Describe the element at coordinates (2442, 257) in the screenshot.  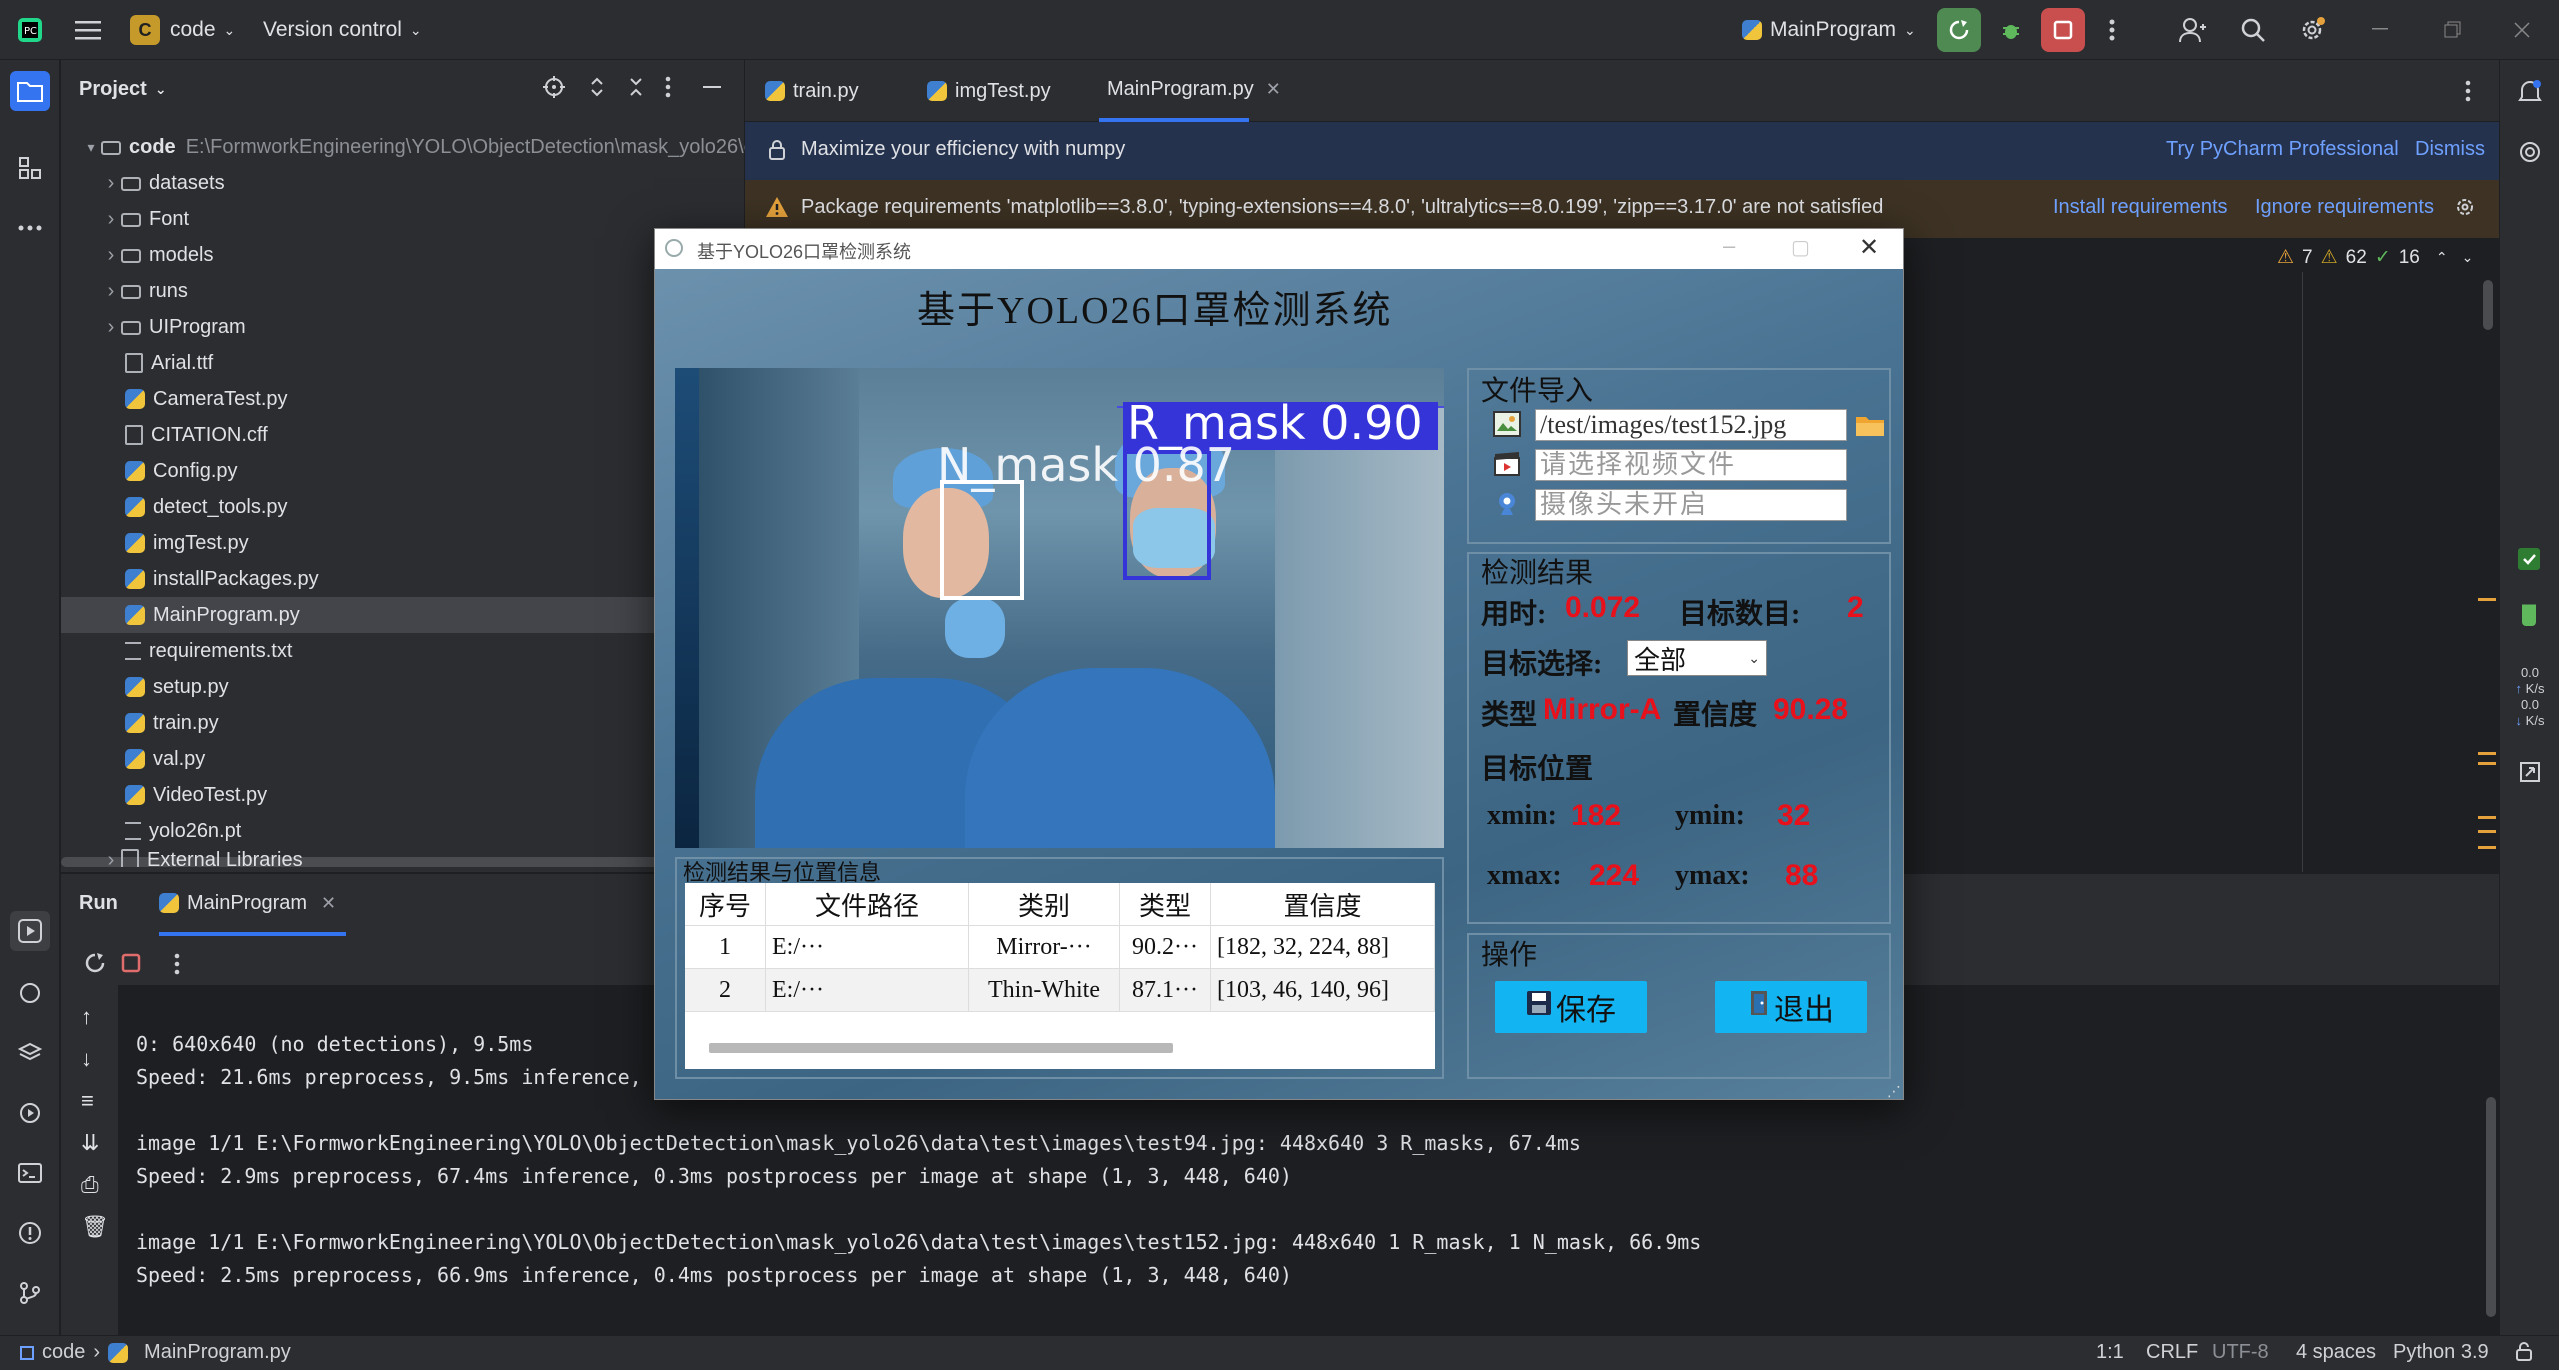
I see `chevron-up-icon: ⌃` at that location.